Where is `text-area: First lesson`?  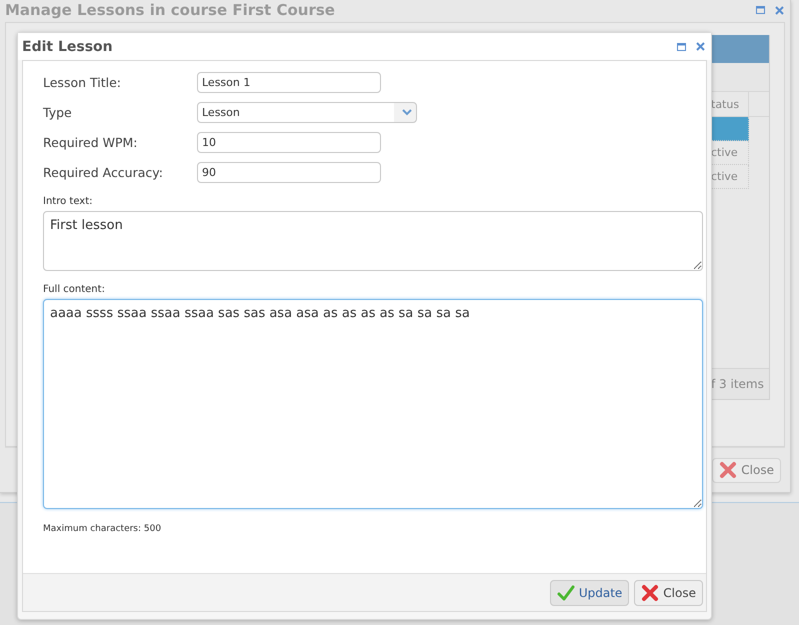 text-area: First lesson is located at coordinates (373, 241).